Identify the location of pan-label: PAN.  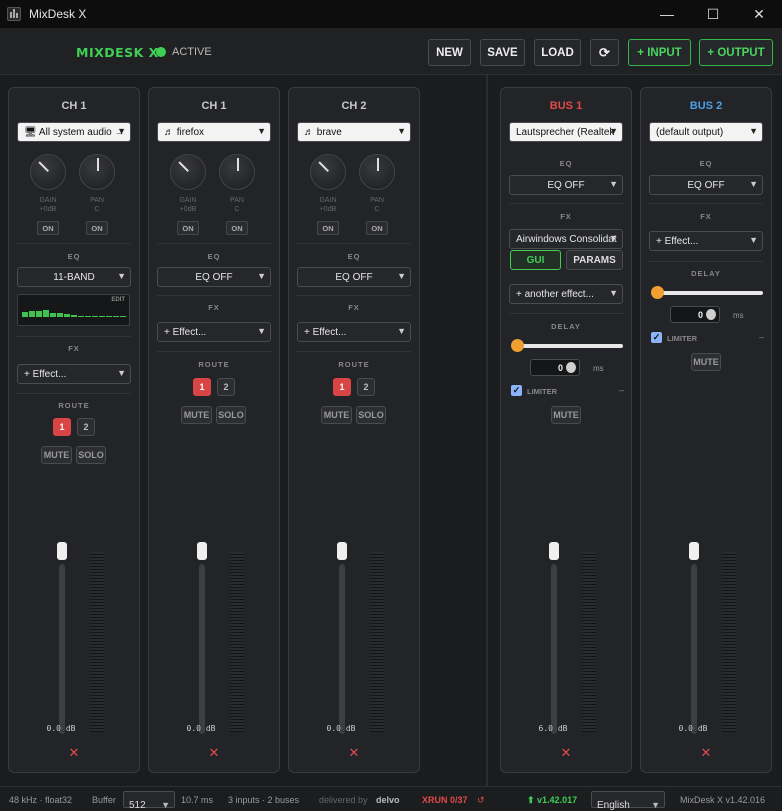
(237, 200).